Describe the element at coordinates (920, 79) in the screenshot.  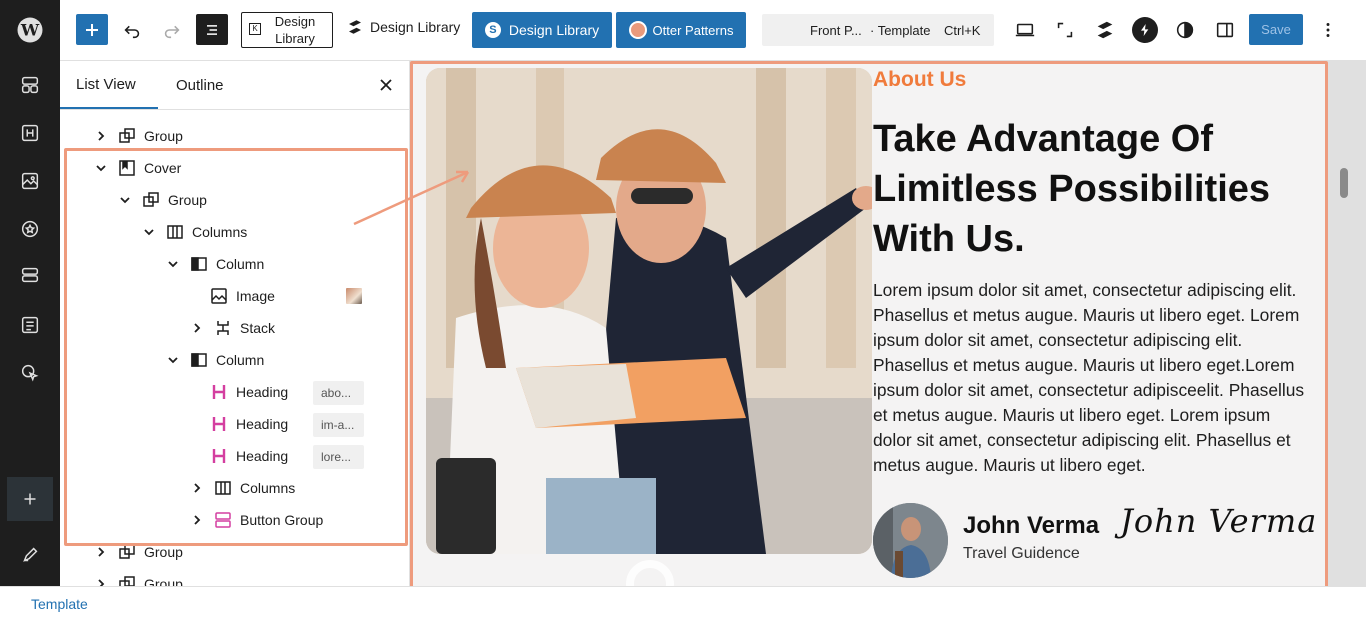
I see `about-us-kicker: About Us` at that location.